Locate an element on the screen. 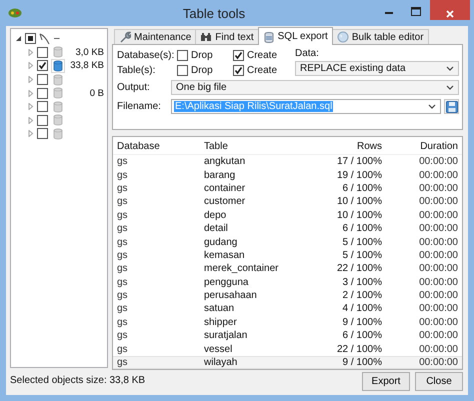 This screenshot has width=474, height=401. tab: Maintenance is located at coordinates (155, 36).